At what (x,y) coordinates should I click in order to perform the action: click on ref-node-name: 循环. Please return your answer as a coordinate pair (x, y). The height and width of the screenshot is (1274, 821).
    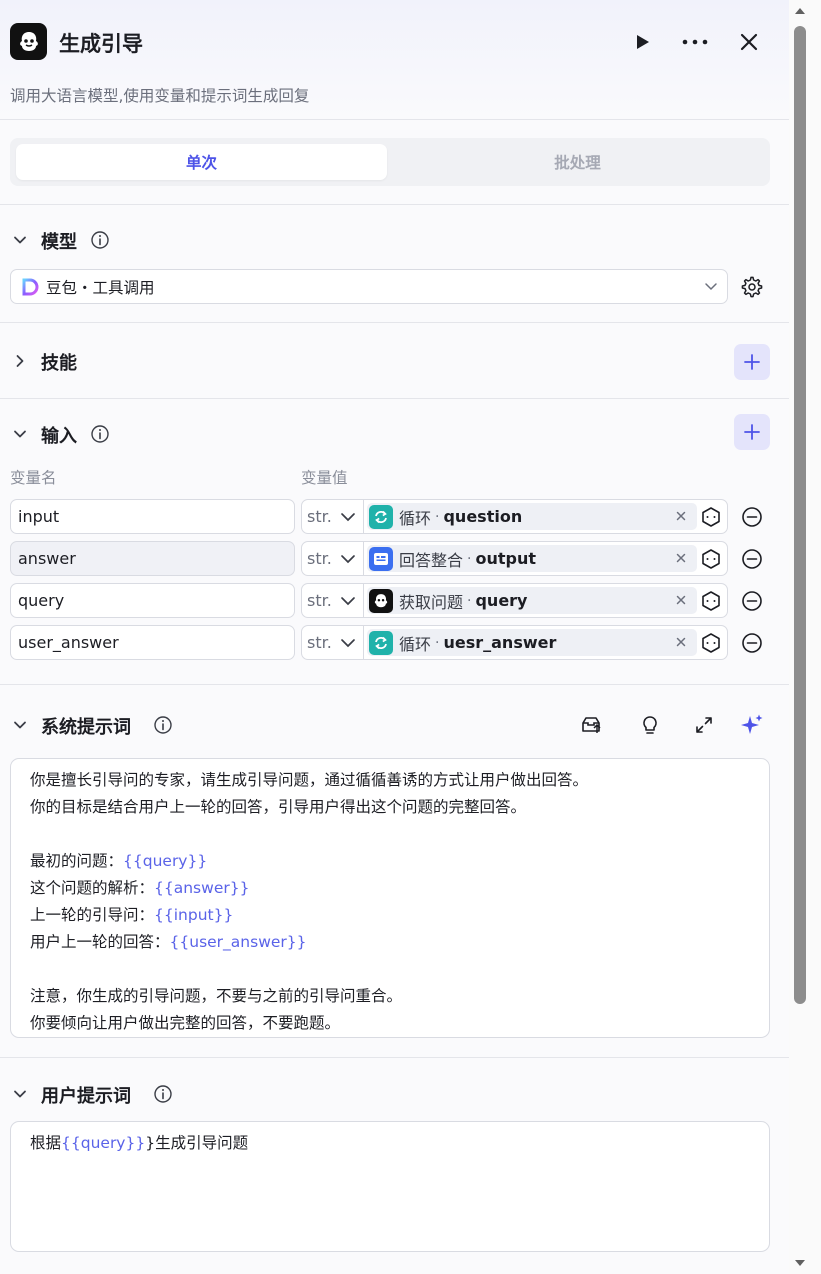
    Looking at the image, I should click on (415, 518).